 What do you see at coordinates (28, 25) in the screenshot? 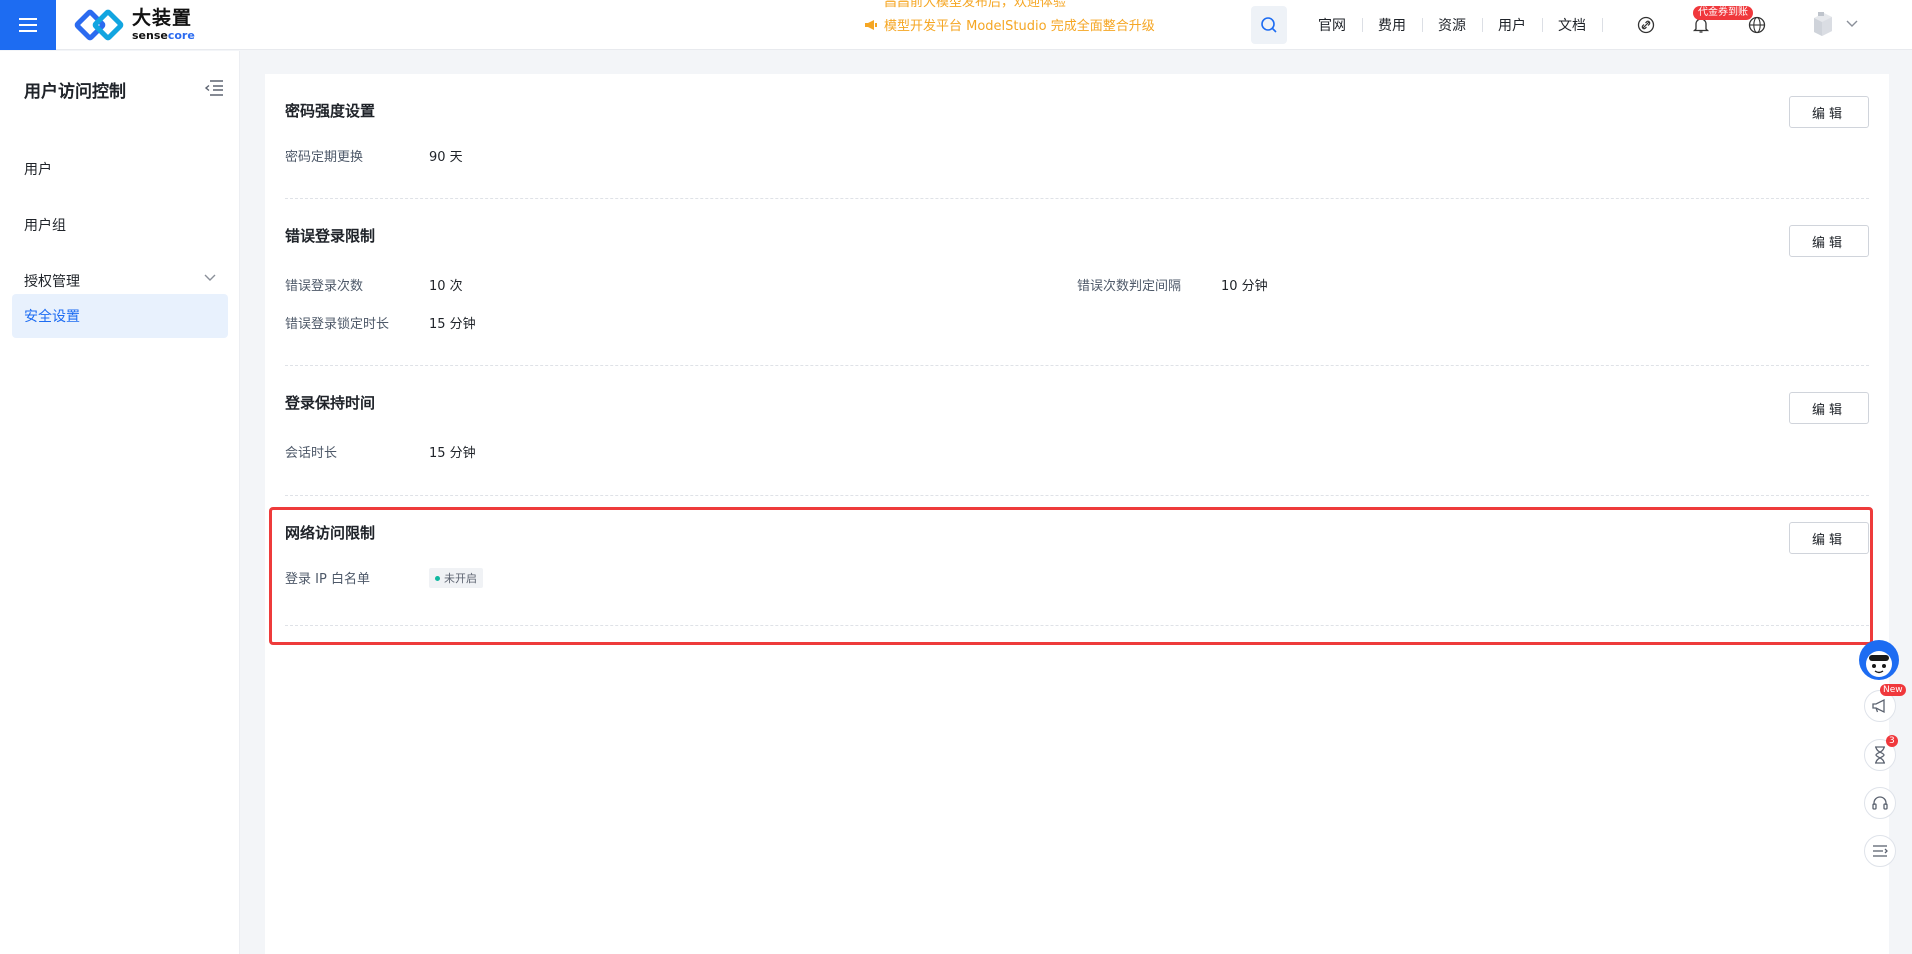
I see `menu-icon` at bounding box center [28, 25].